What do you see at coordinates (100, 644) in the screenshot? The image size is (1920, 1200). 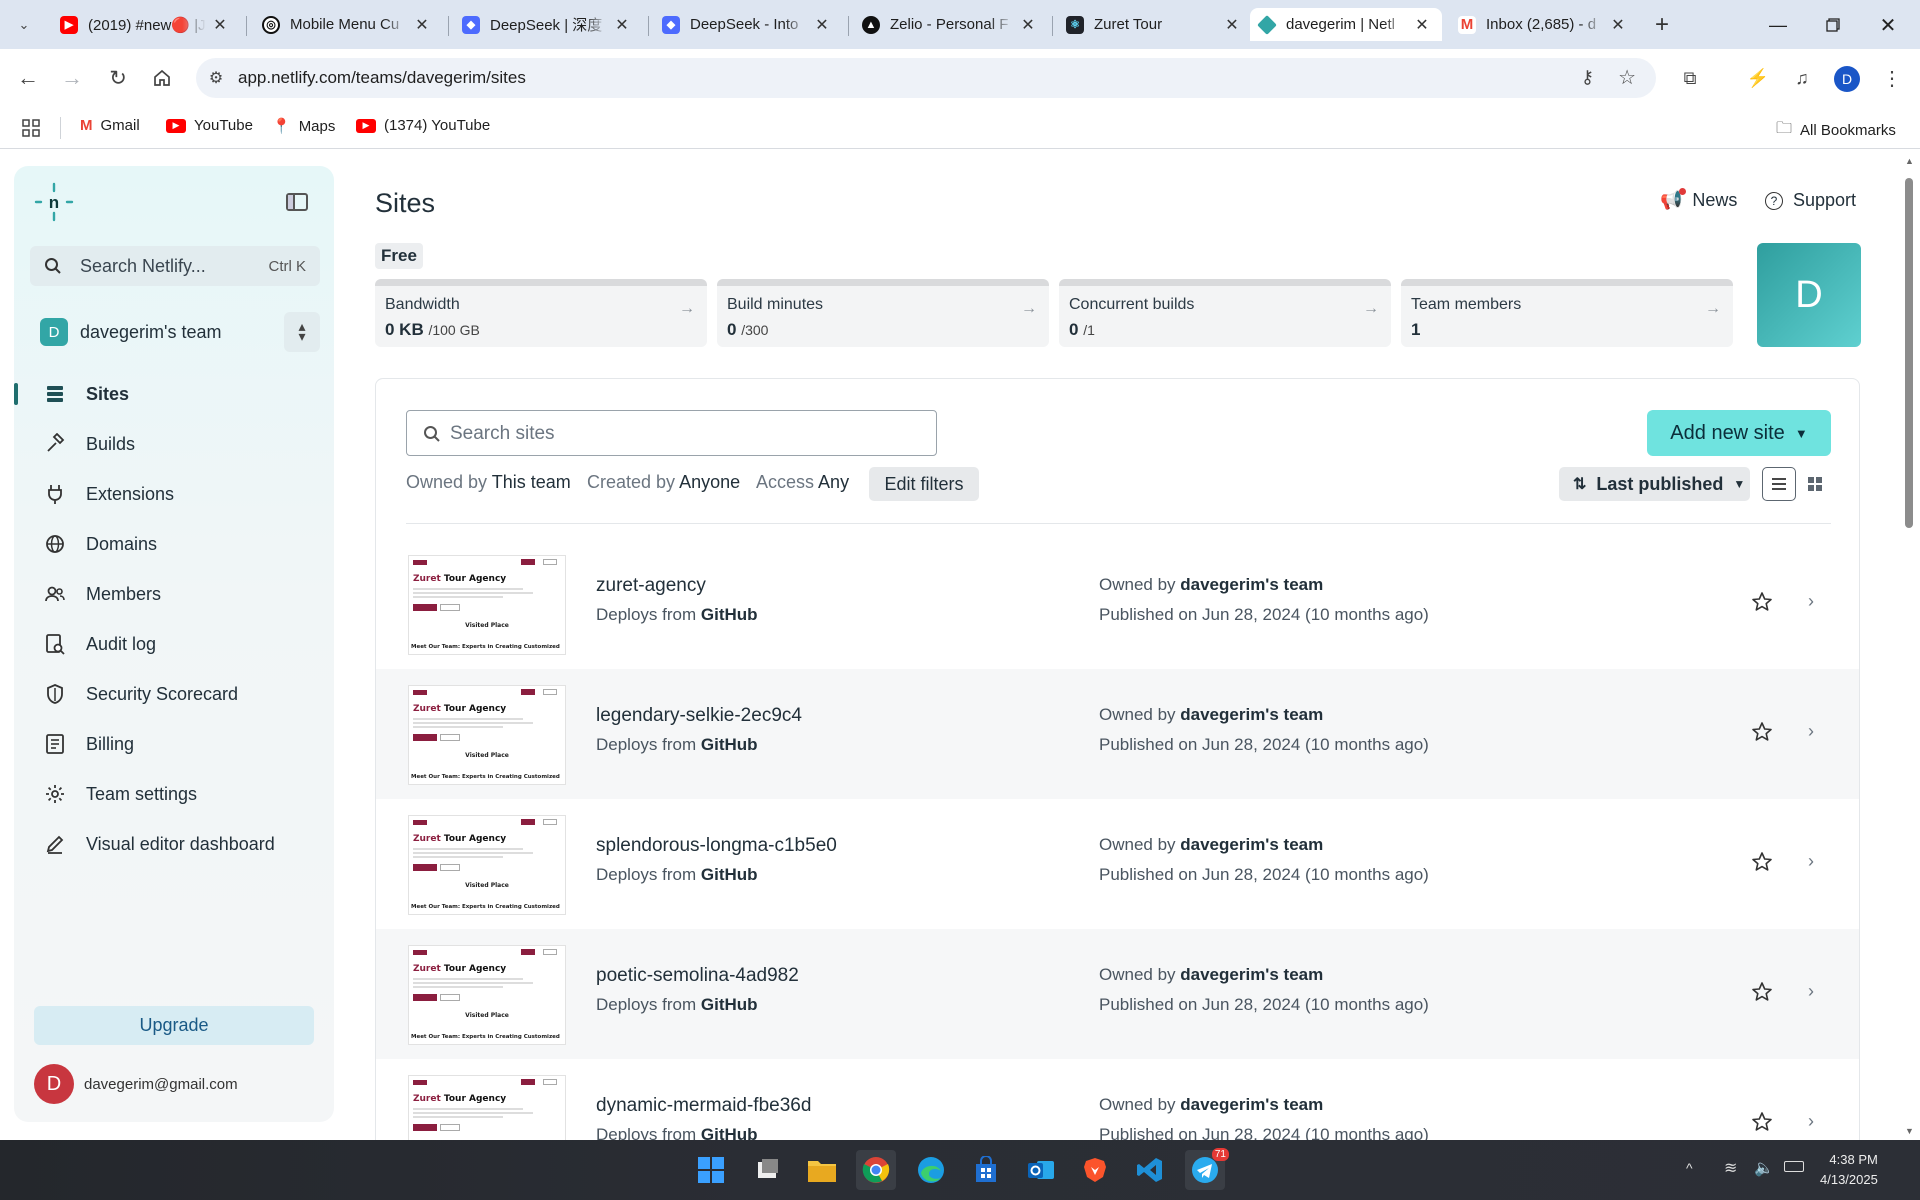 I see `sidebar-item-audit-log: Audit log` at bounding box center [100, 644].